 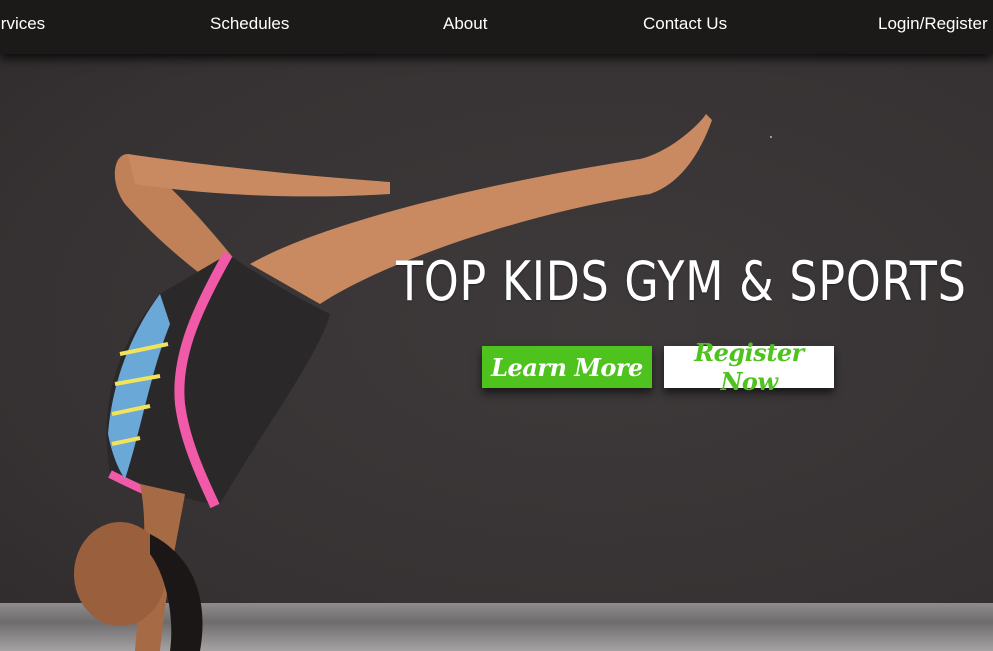 What do you see at coordinates (685, 24) in the screenshot?
I see `nav-item-contact-us: Contact Us` at bounding box center [685, 24].